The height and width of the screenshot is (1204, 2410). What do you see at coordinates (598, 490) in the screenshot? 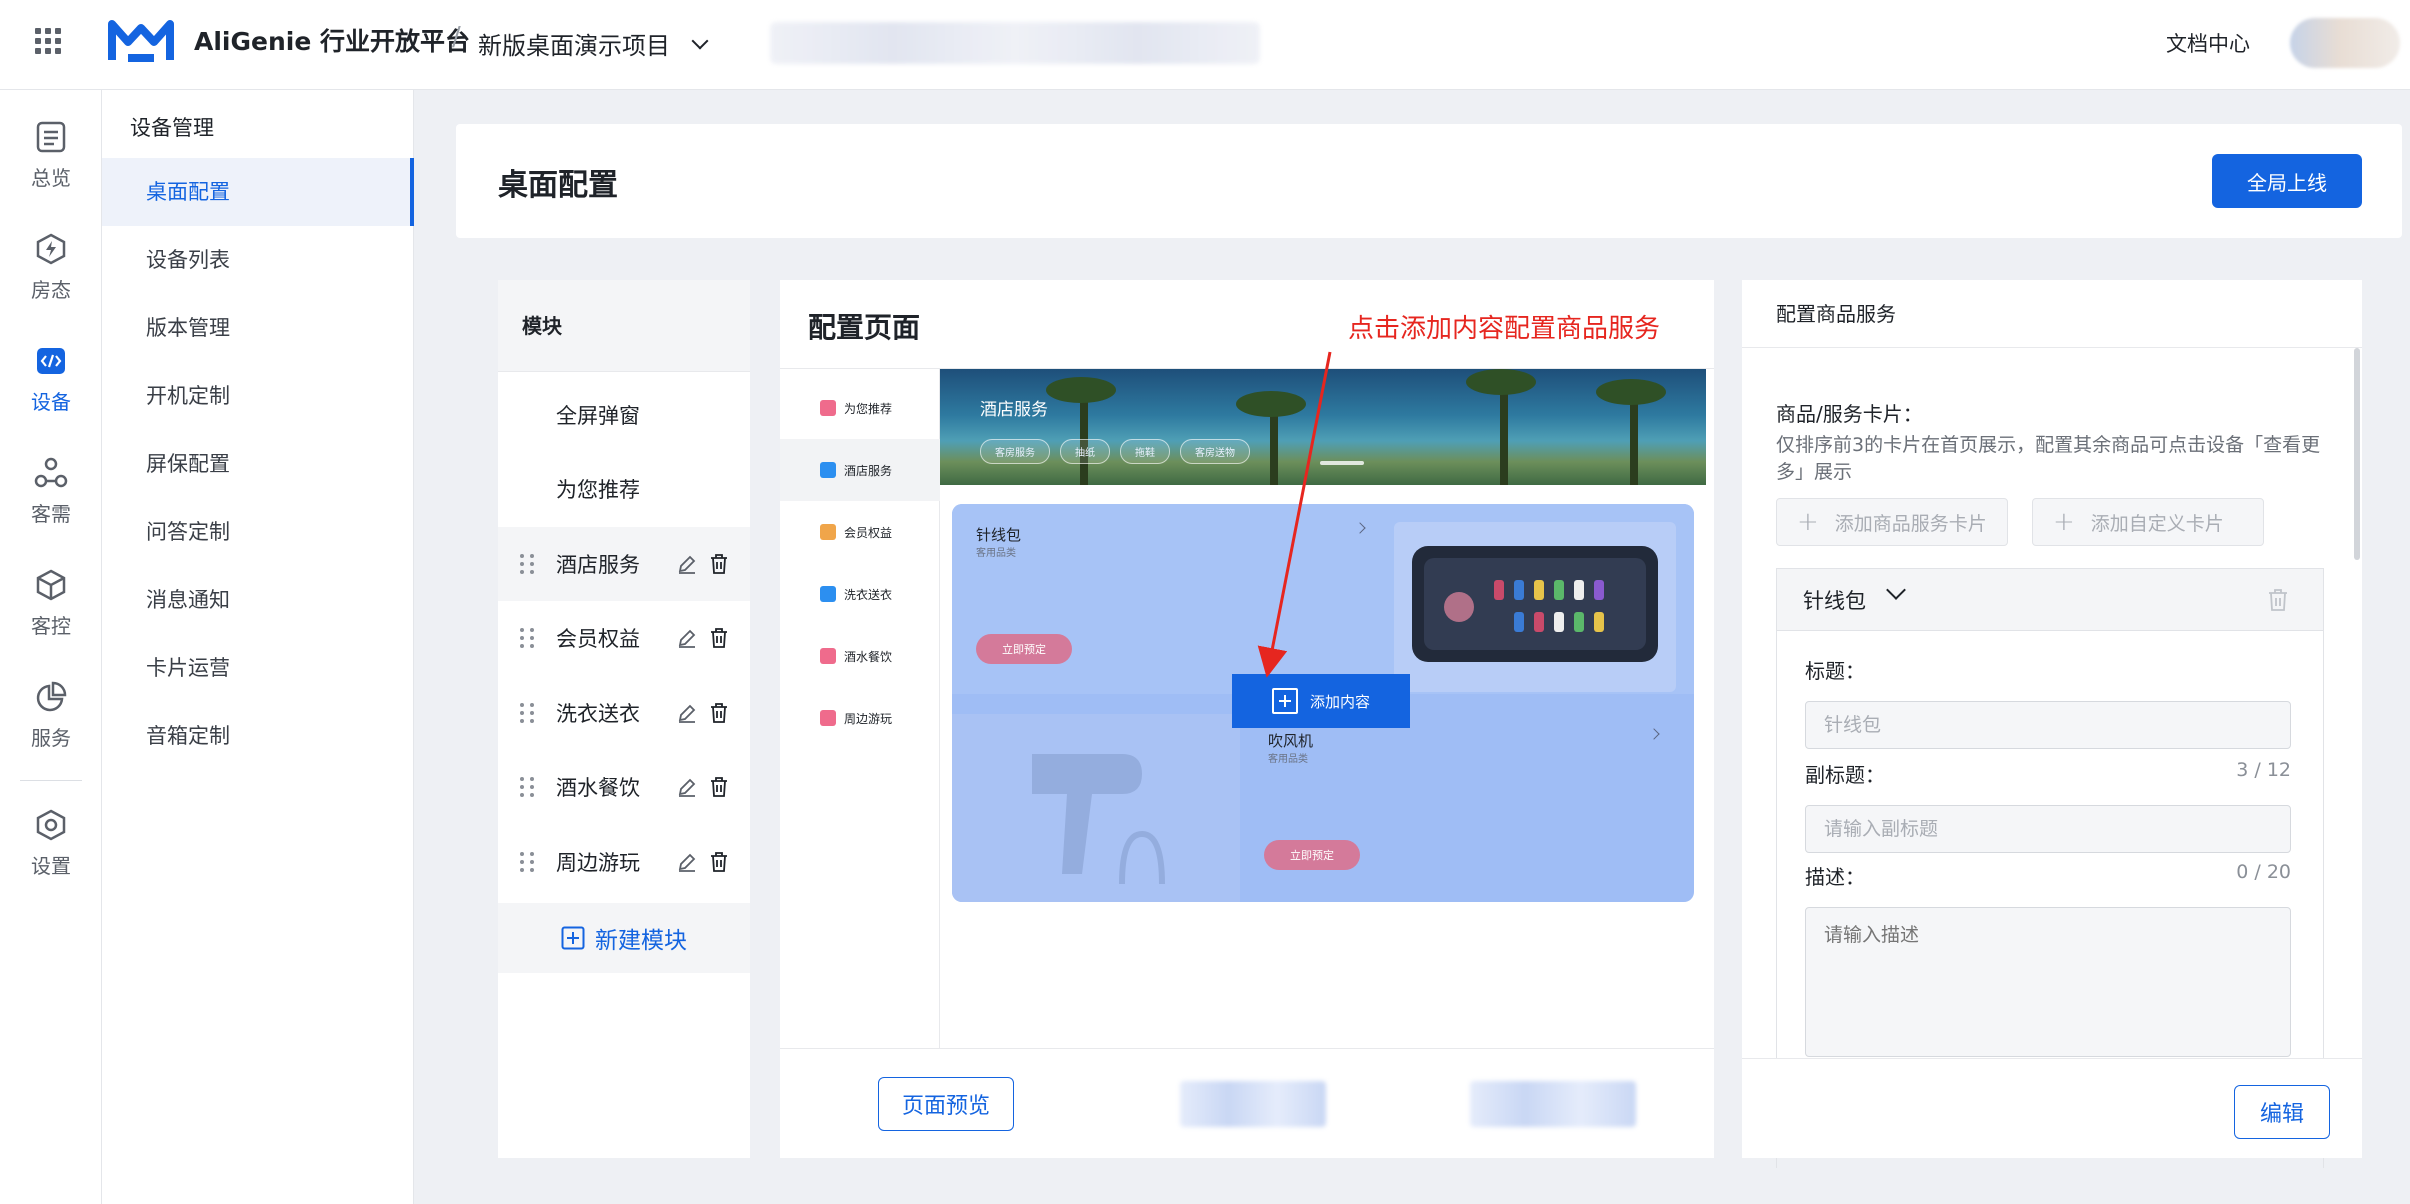
I see `module-name: 为您推荐` at bounding box center [598, 490].